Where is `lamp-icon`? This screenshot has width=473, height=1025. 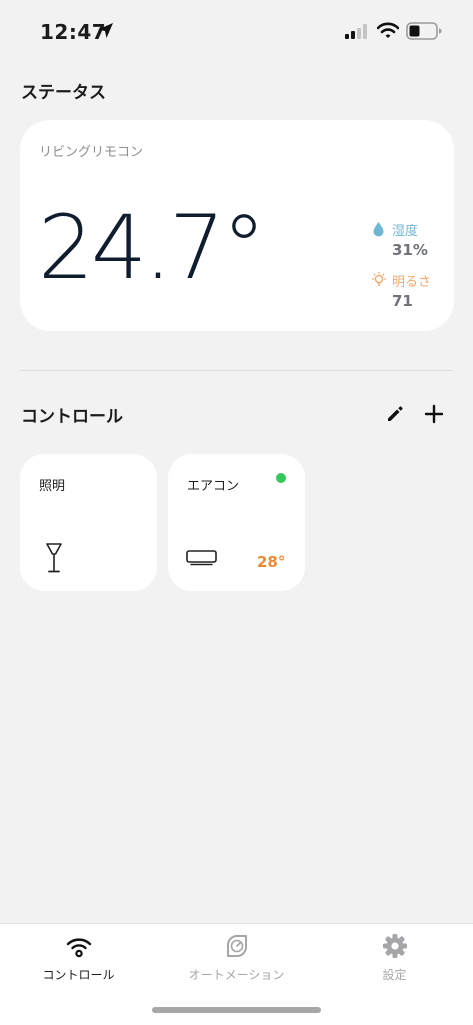
lamp-icon is located at coordinates (54, 558).